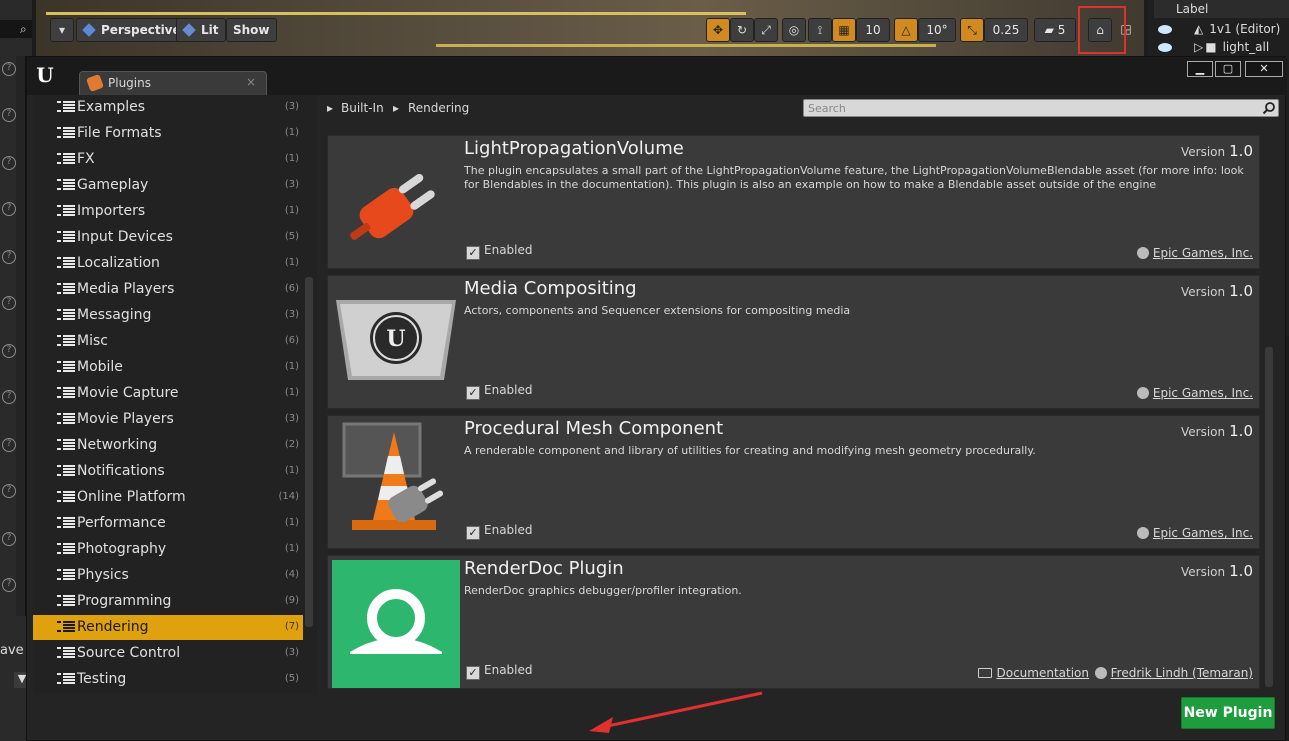 This screenshot has height=741, width=1289. I want to click on sidebar-item-mobile: Mobile (1), so click(168, 367).